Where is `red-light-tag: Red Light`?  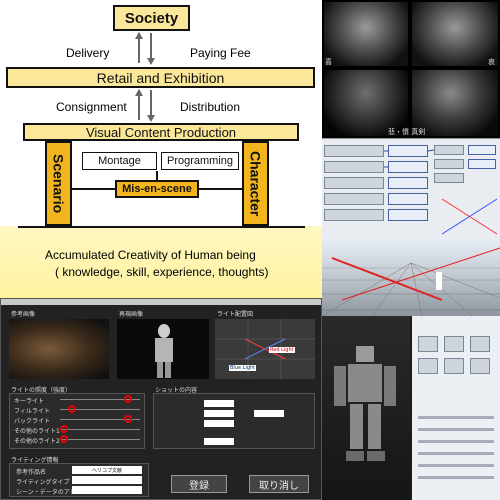 red-light-tag: Red Light is located at coordinates (282, 350).